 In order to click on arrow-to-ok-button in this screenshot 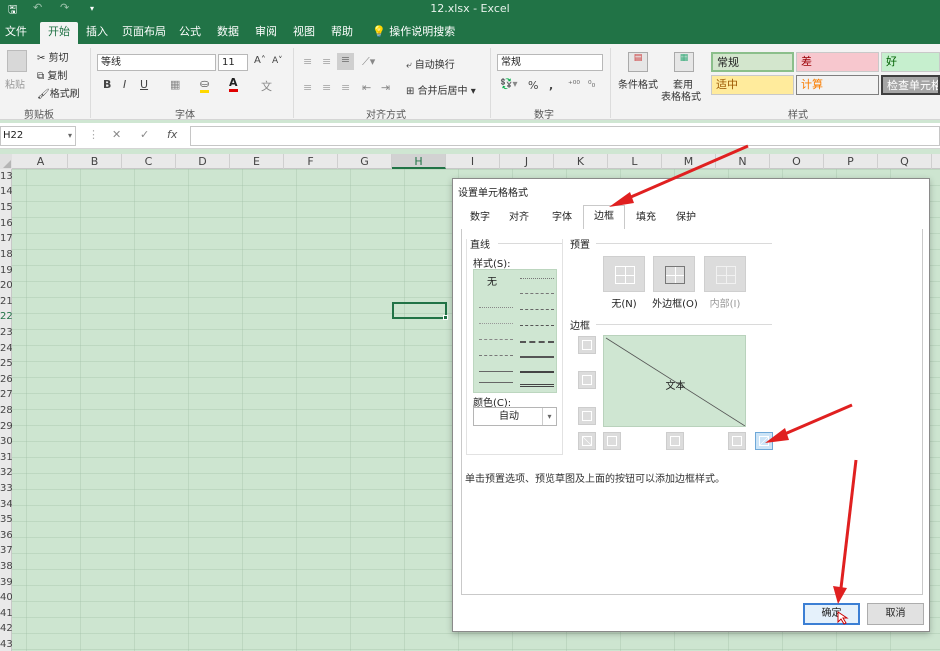, I will do `click(845, 531)`.